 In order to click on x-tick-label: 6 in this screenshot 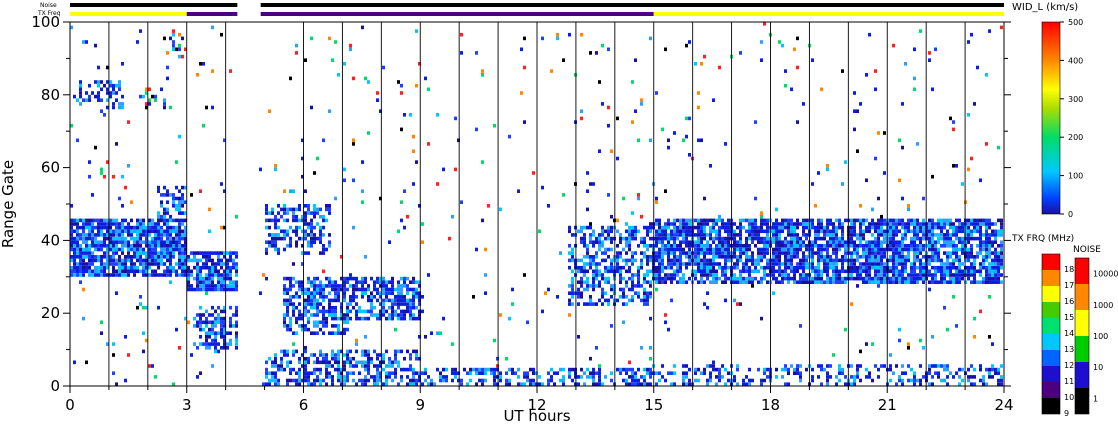, I will do `click(304, 405)`.